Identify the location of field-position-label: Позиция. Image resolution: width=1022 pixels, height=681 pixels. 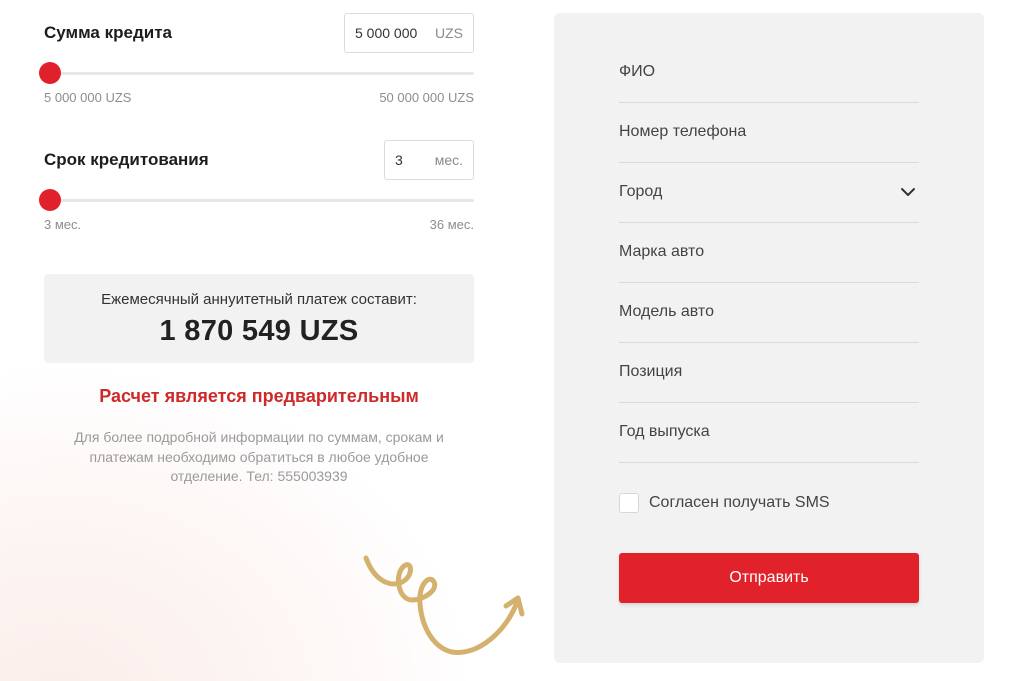
(651, 371).